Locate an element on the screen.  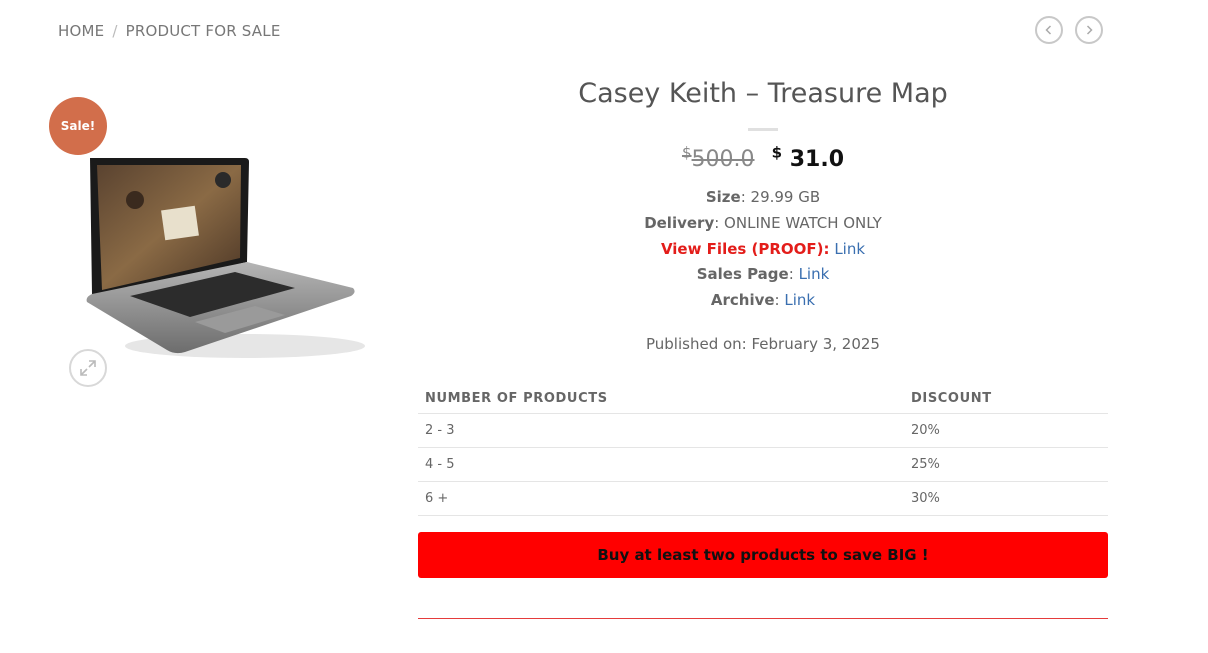
previous-product-button is located at coordinates (1049, 30).